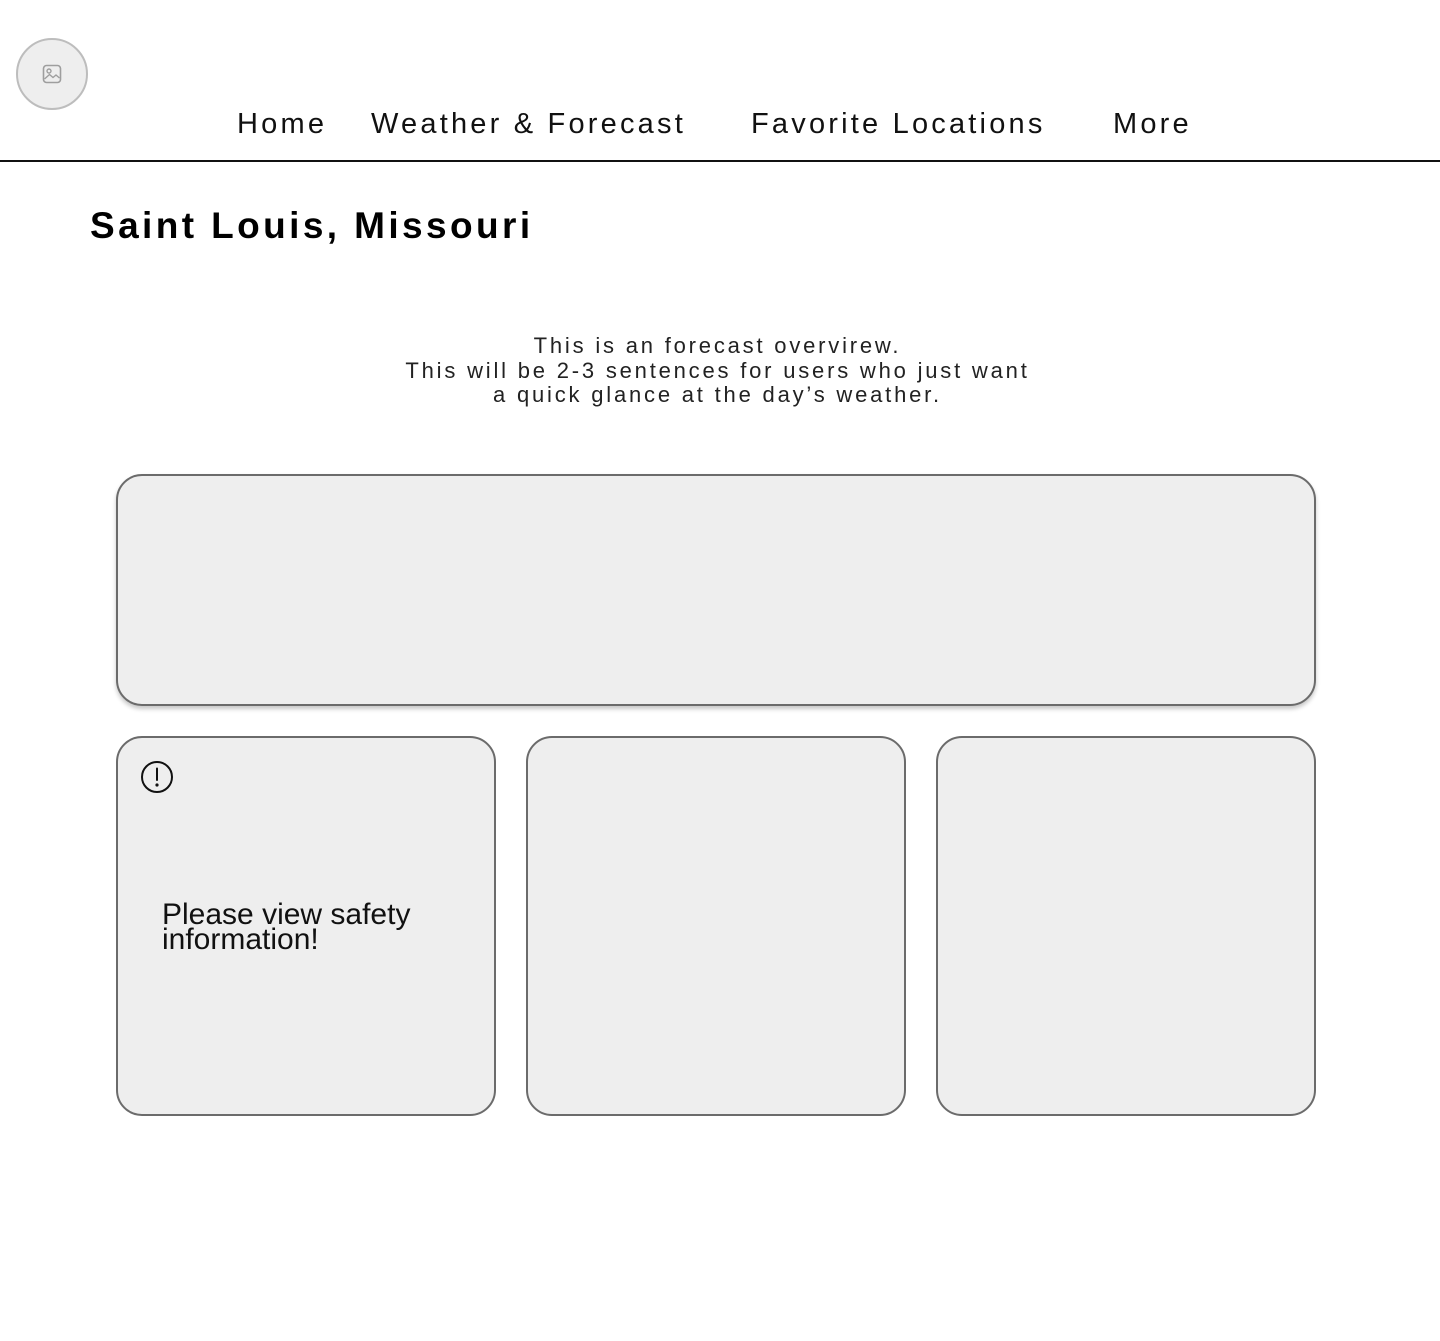 The image size is (1440, 1341). I want to click on nav-more: More, so click(1152, 124).